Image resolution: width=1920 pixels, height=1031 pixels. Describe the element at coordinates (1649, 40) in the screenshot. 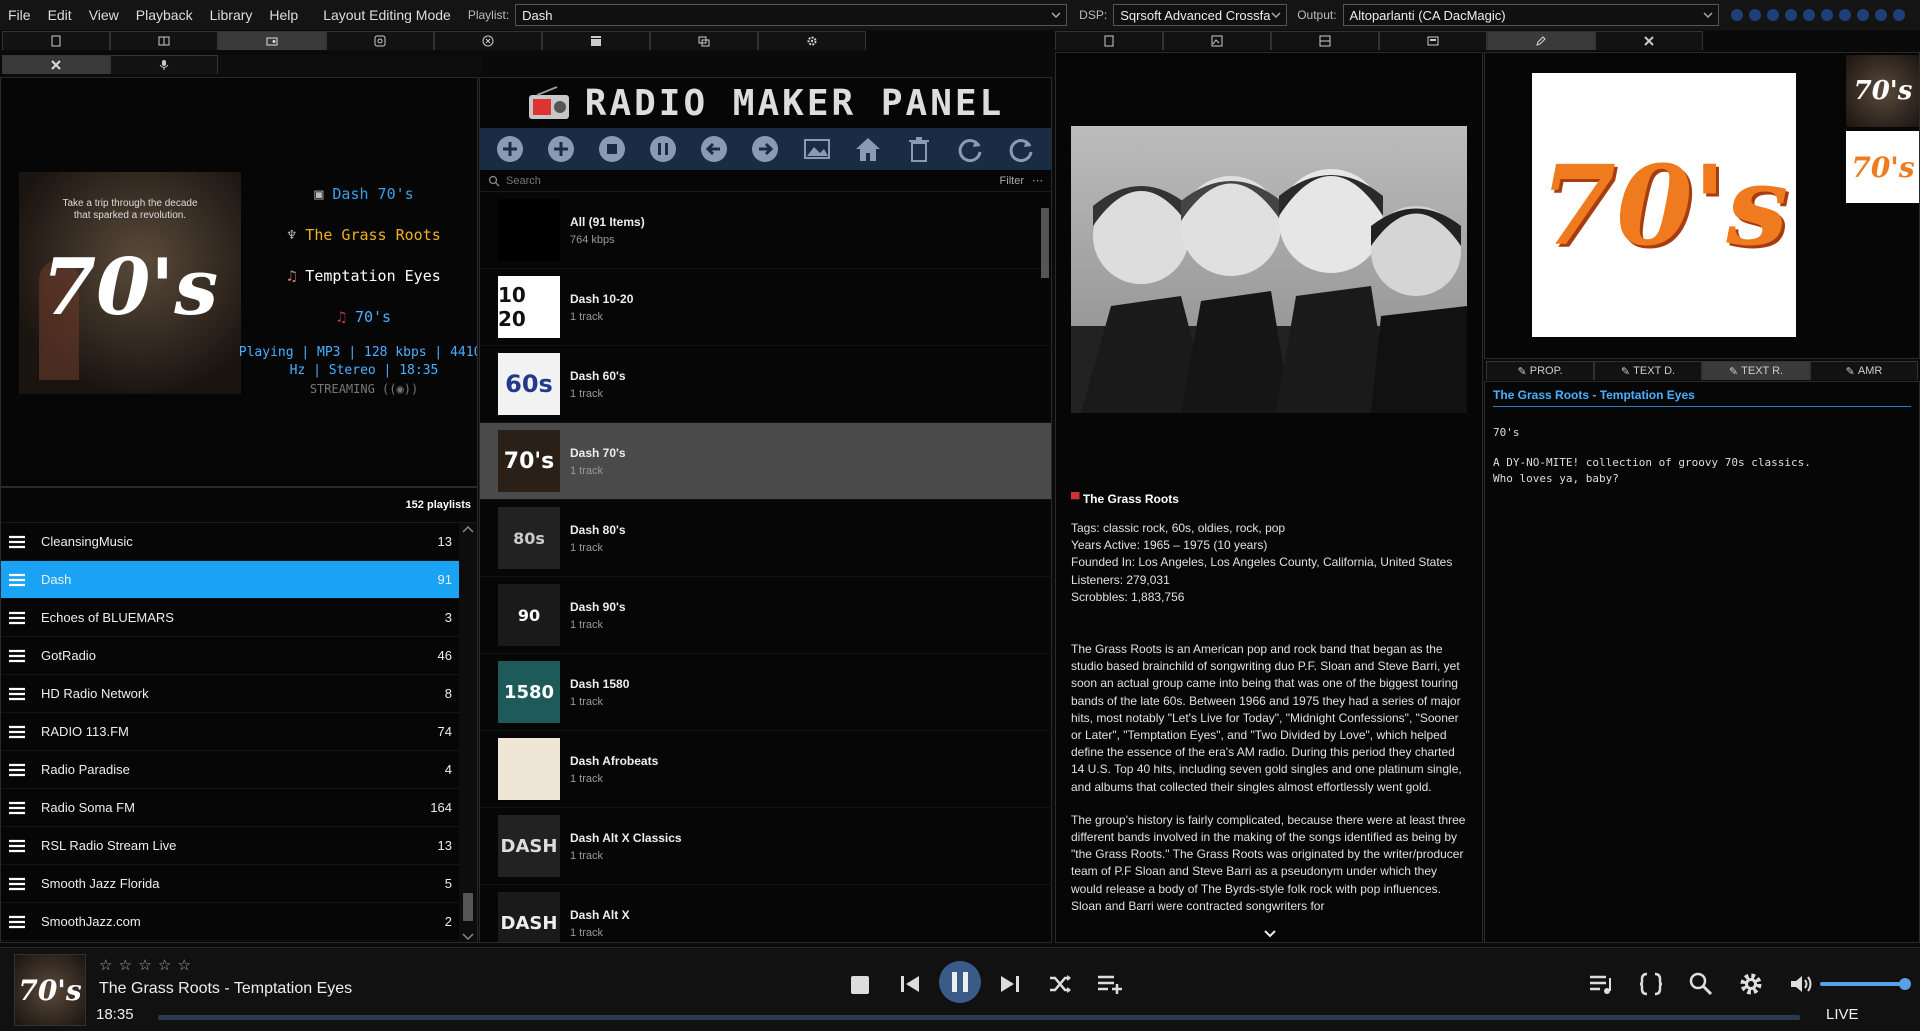

I see `tab-info-tools` at that location.